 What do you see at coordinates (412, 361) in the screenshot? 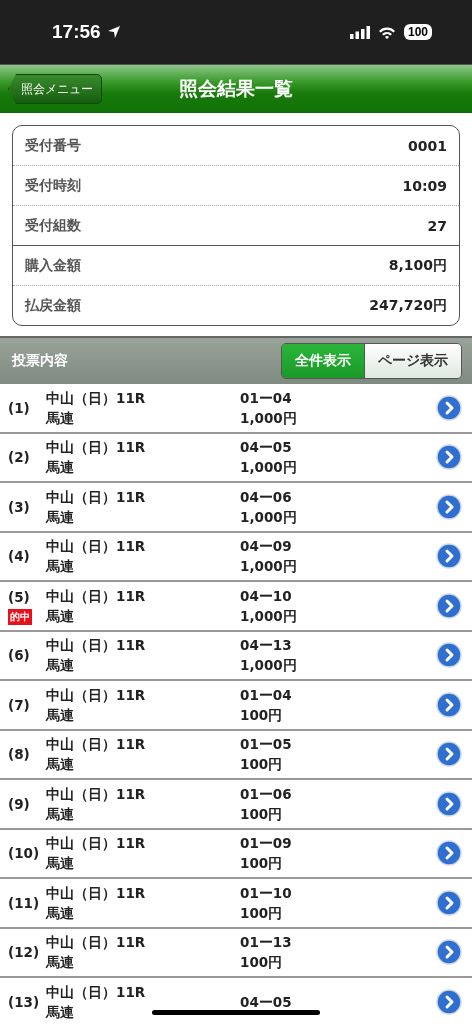
I see `view-tab: ページ表示` at bounding box center [412, 361].